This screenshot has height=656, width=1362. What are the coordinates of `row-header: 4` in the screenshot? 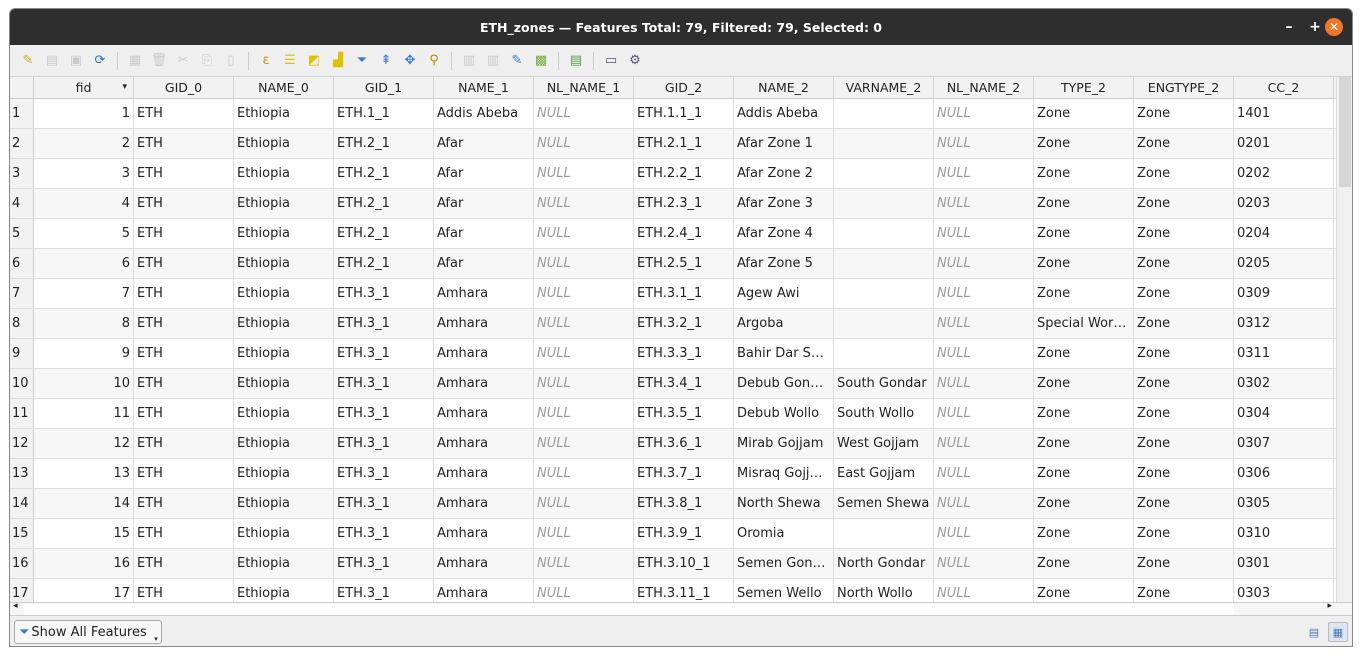 It's located at (22, 203).